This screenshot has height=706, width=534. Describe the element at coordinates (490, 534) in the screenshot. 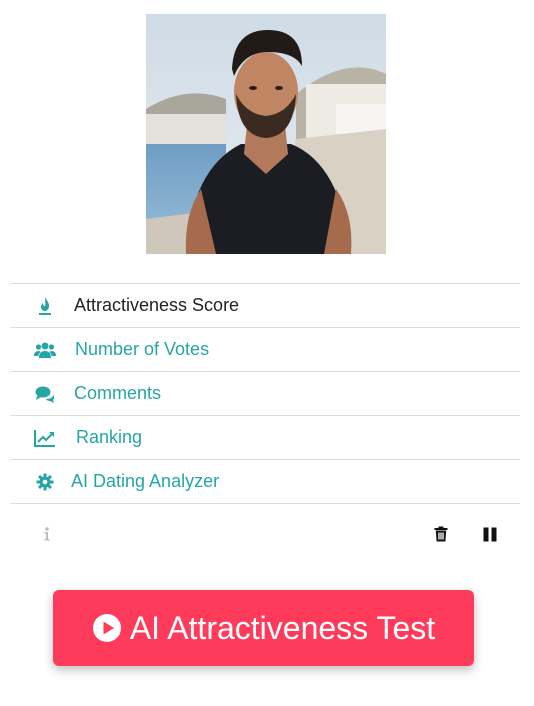

I see `pause-icon` at that location.